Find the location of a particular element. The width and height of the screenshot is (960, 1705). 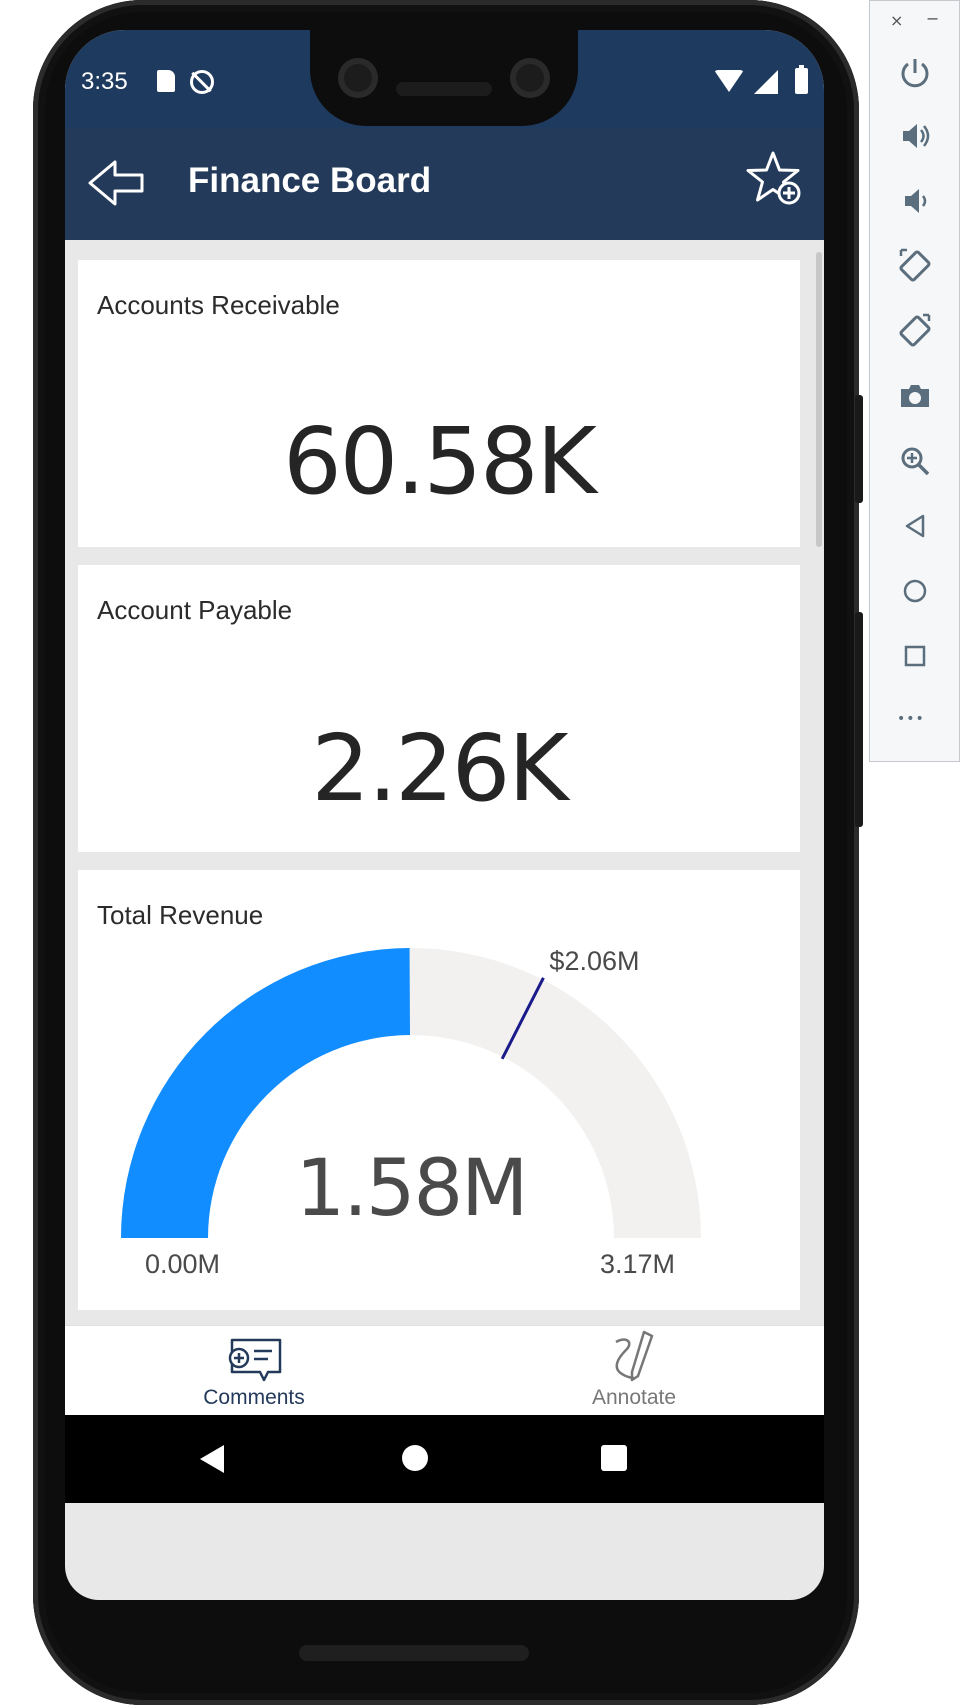

annotate-label: Annotate is located at coordinates (634, 1397).